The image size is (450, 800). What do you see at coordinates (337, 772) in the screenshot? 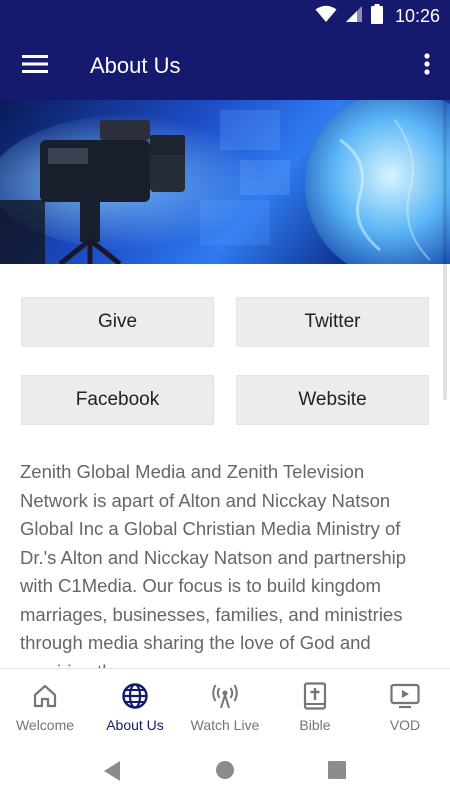
I see `recents-square-icon` at bounding box center [337, 772].